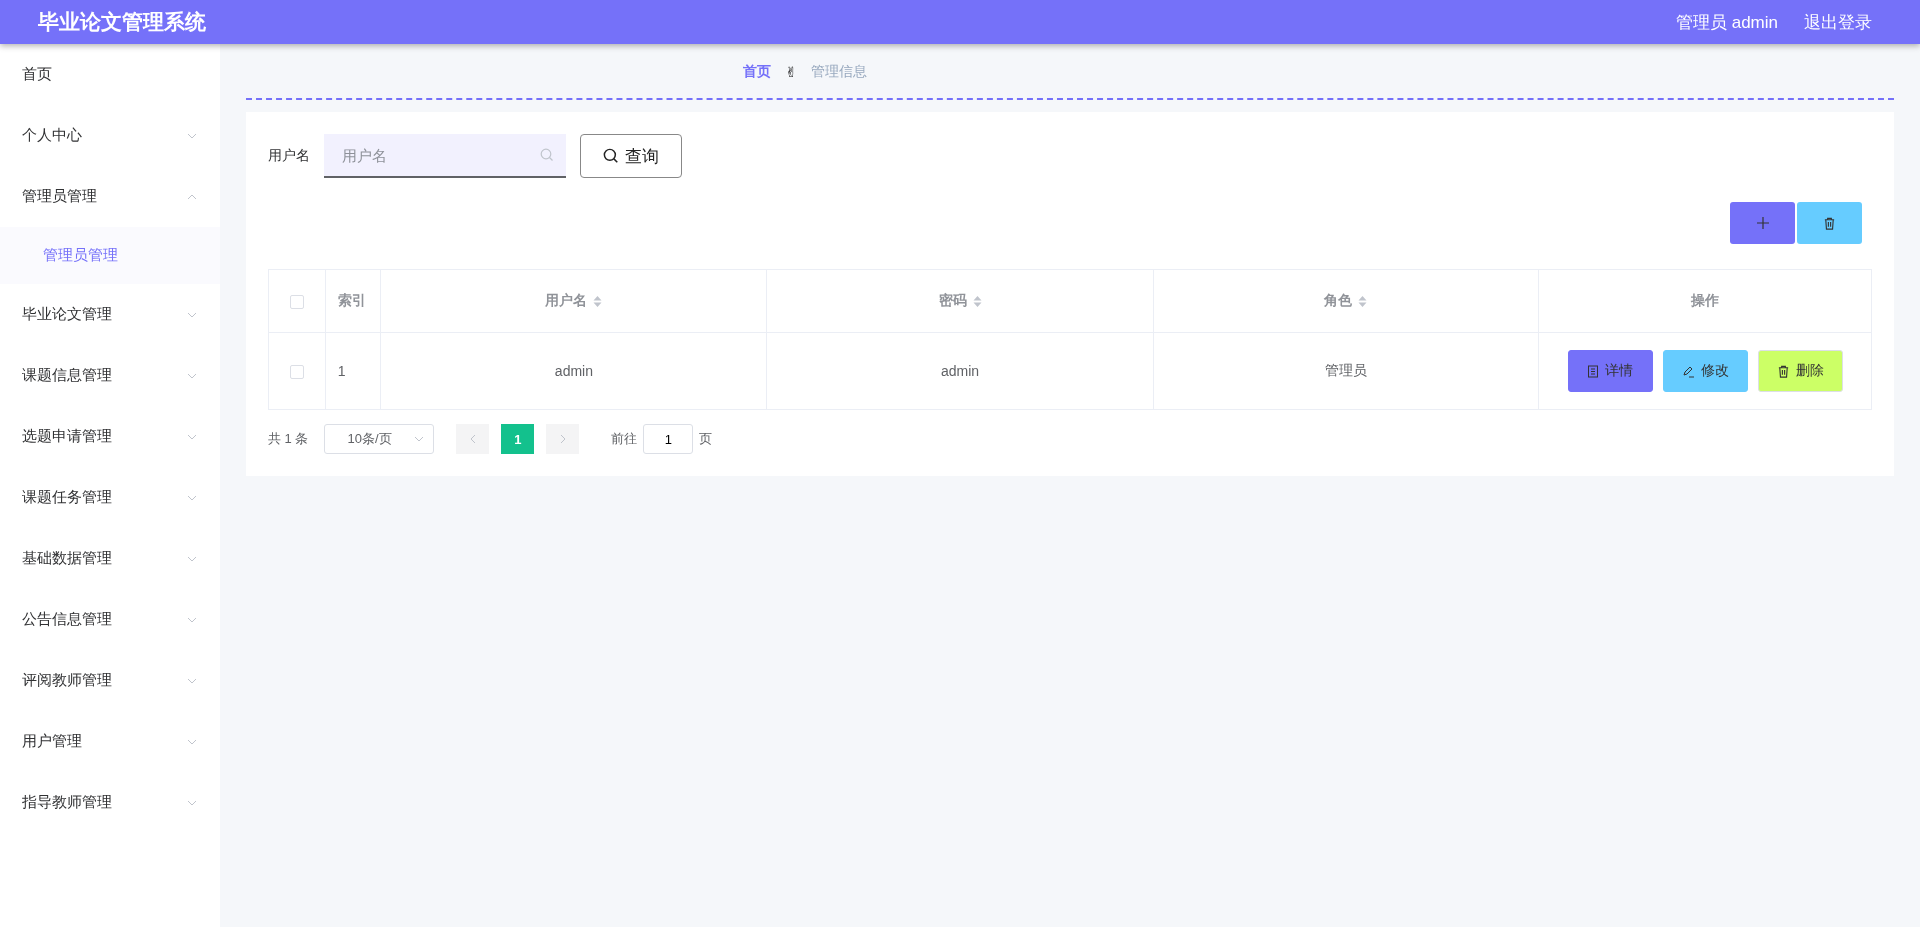 The height and width of the screenshot is (927, 1920). What do you see at coordinates (110, 135) in the screenshot?
I see `menu-item: 个人中心` at bounding box center [110, 135].